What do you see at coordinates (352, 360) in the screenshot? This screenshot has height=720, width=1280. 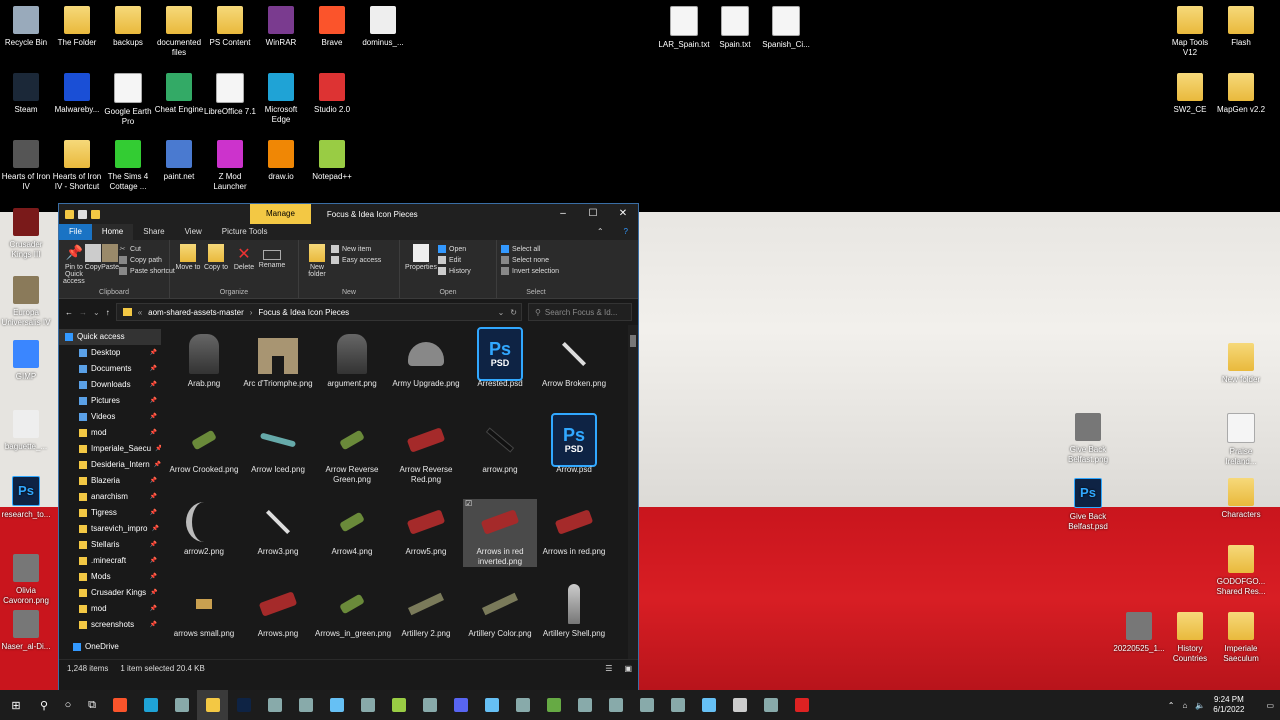 I see `file-item: argument.png` at bounding box center [352, 360].